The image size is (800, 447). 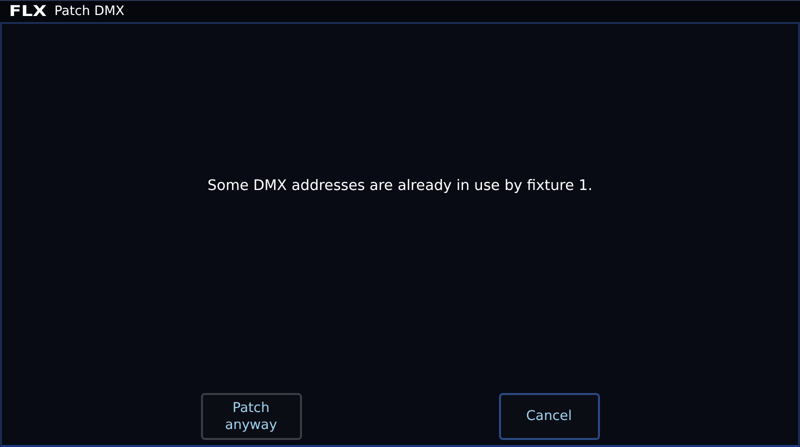 What do you see at coordinates (251, 416) in the screenshot?
I see `patch-button: Patch anyway` at bounding box center [251, 416].